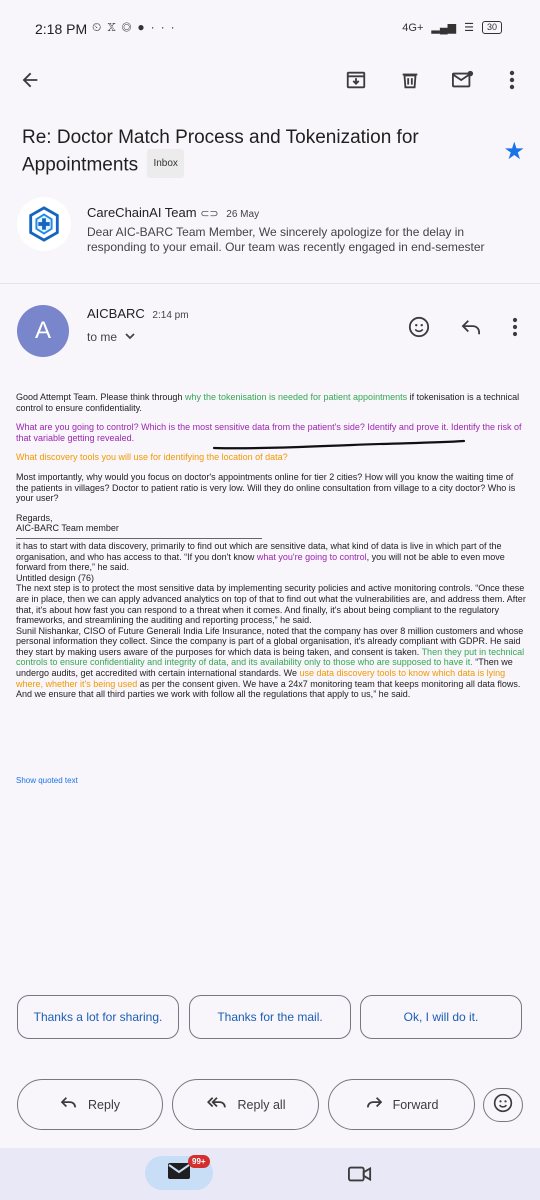  I want to click on regards-text: Regards,, so click(34, 517).